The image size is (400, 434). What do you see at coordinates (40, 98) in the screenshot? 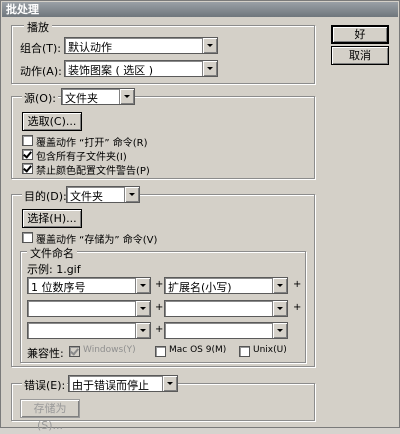
I see `source-label: 源(O):` at bounding box center [40, 98].